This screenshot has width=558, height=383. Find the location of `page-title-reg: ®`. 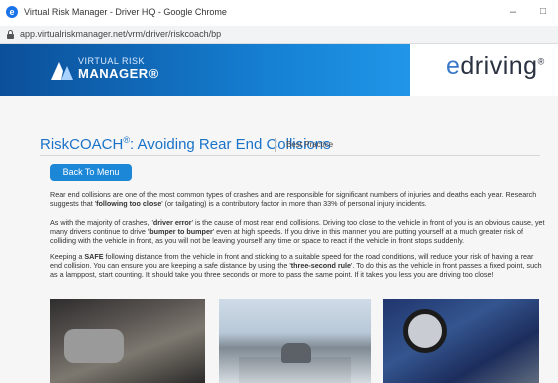

page-title-reg: ® is located at coordinates (126, 140).